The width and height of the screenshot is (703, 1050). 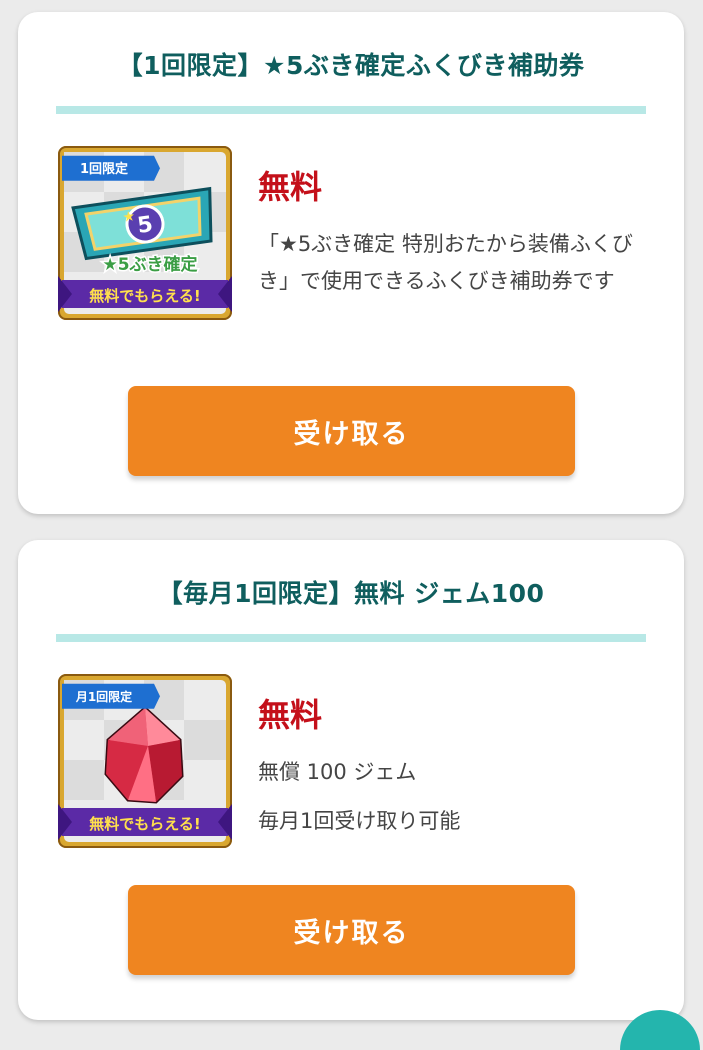 I want to click on ticket-badge-text: 1回限定, so click(x=104, y=169).